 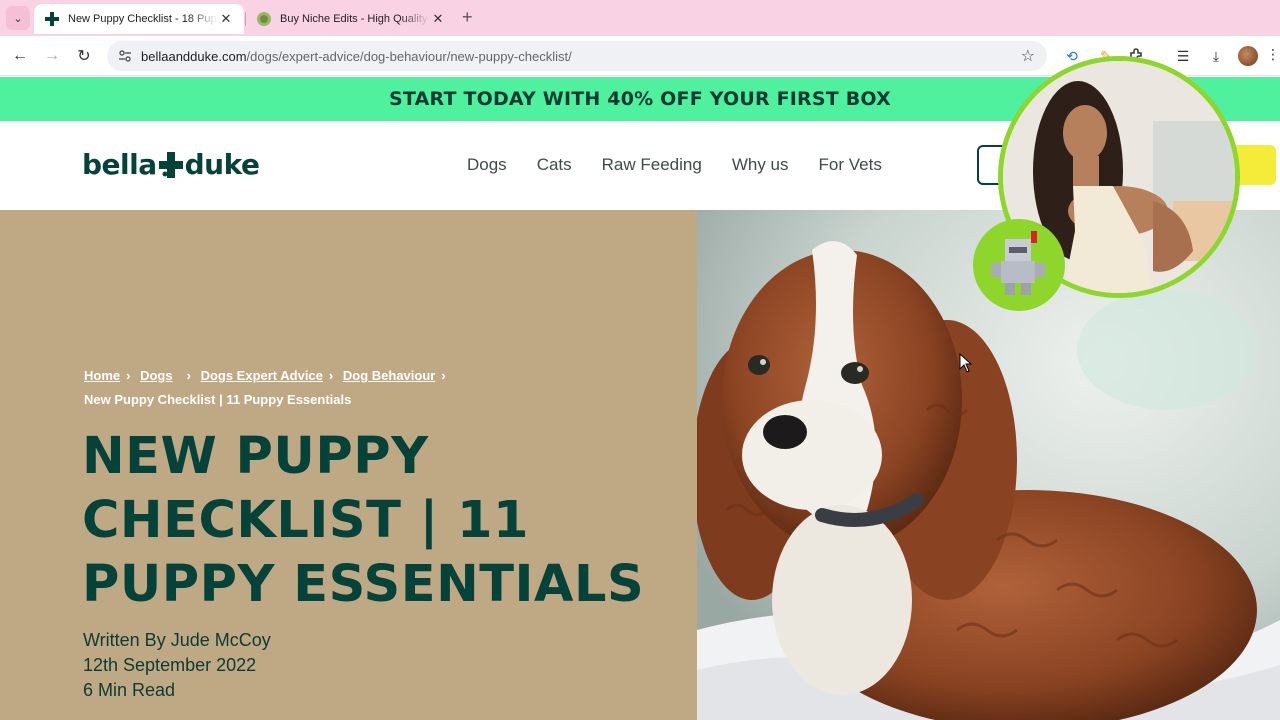 What do you see at coordinates (125, 56) in the screenshot?
I see `site-settings-icon` at bounding box center [125, 56].